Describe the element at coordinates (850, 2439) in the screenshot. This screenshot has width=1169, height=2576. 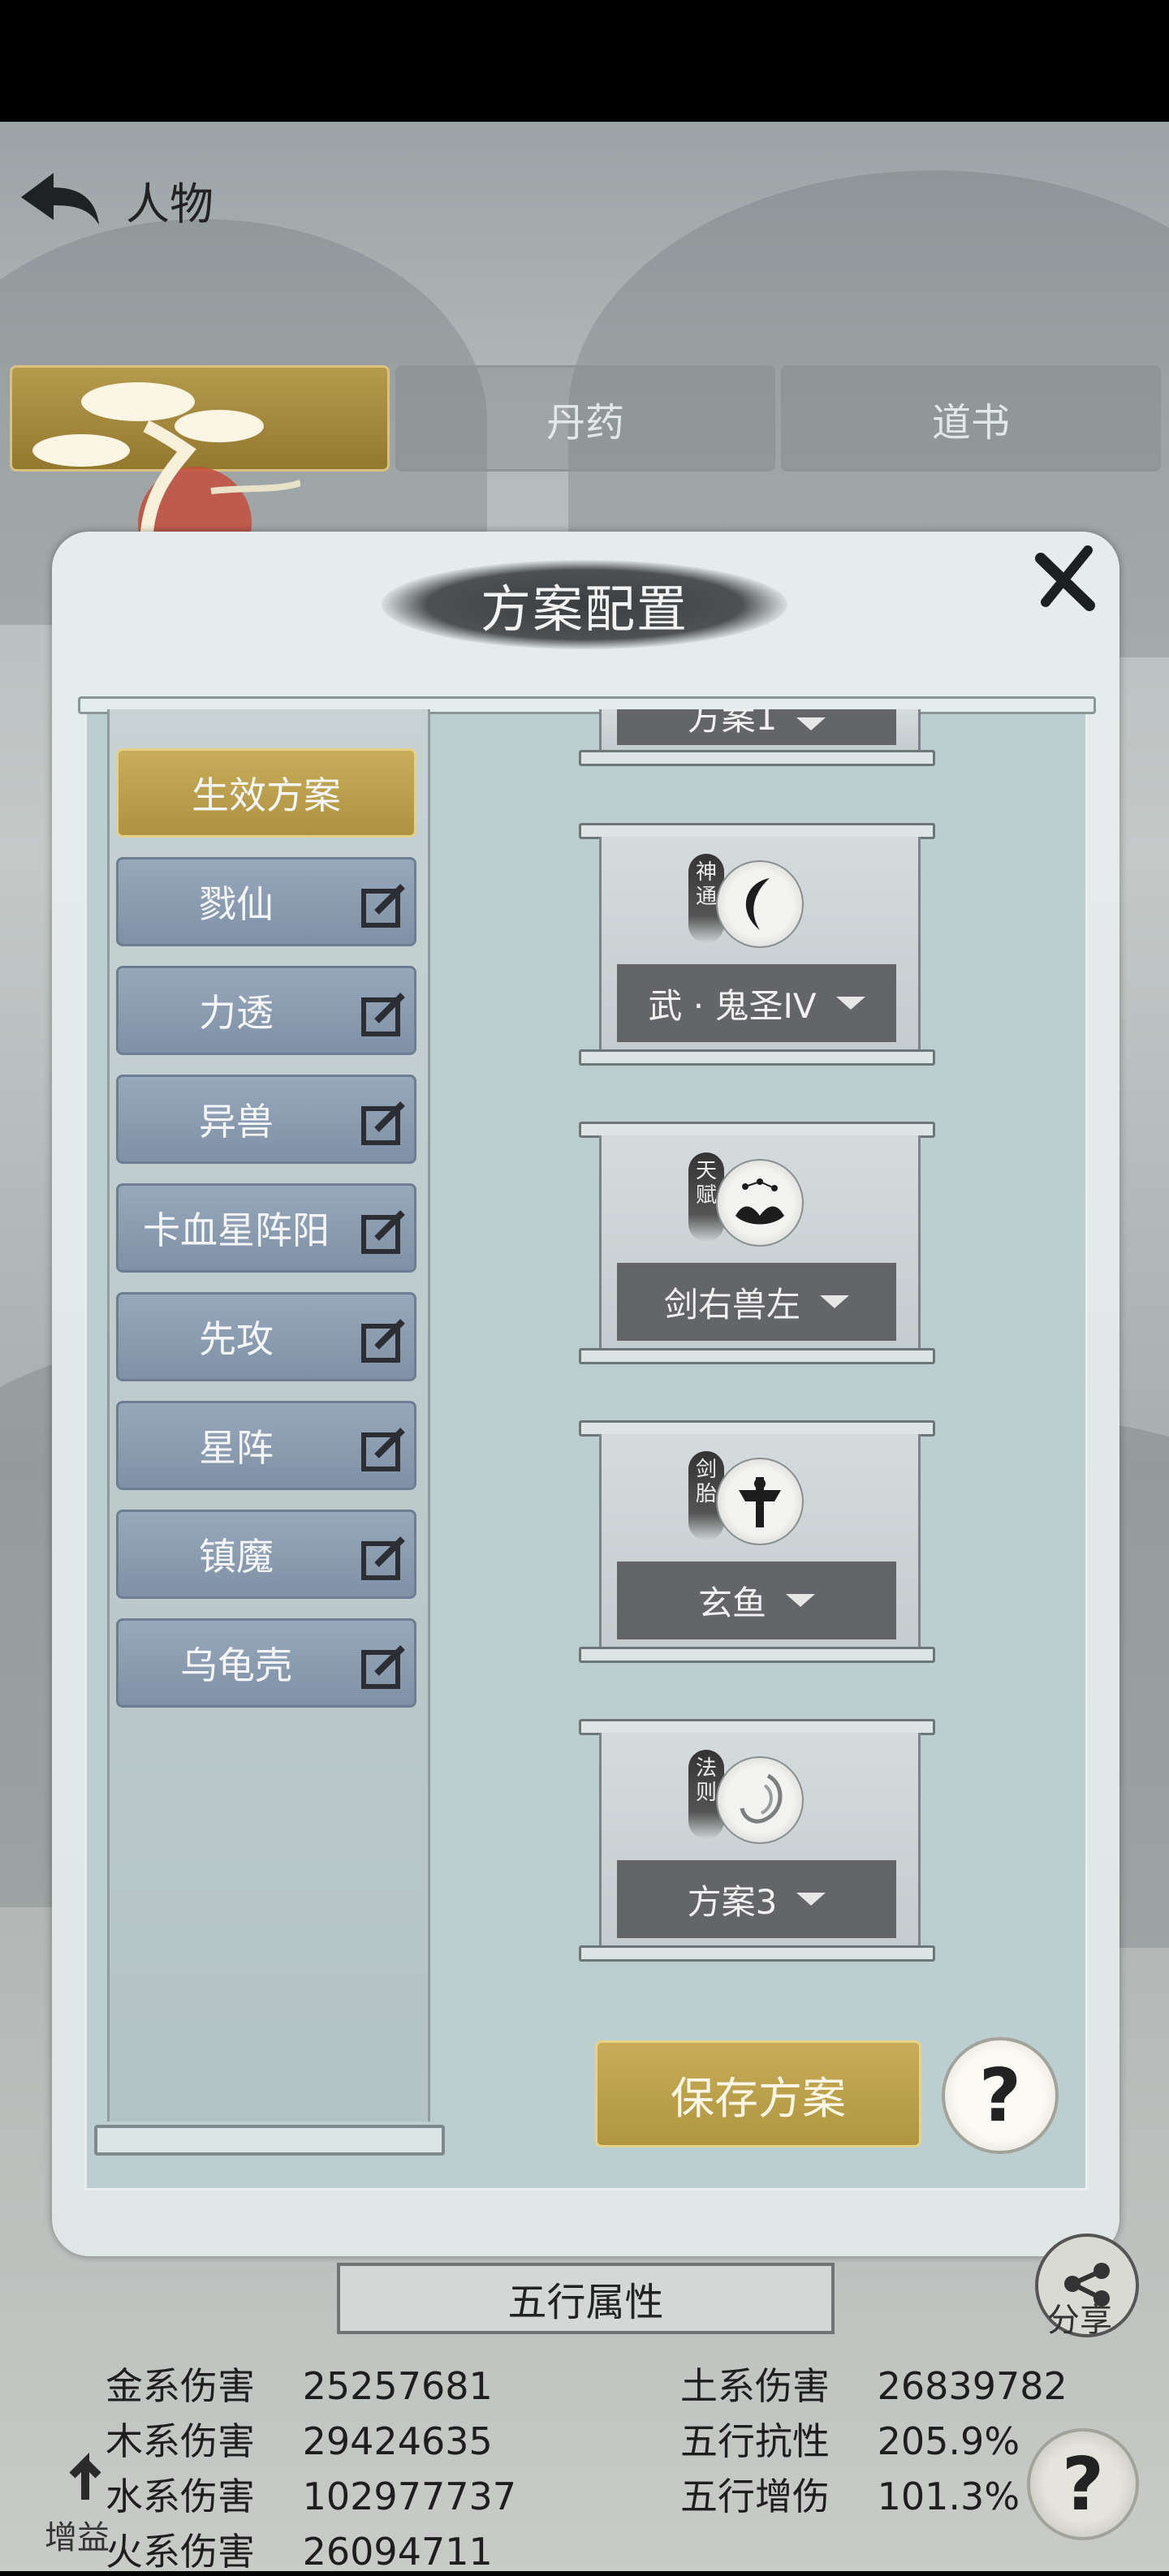
I see `attr-row: 五行抗性 205.9%` at that location.